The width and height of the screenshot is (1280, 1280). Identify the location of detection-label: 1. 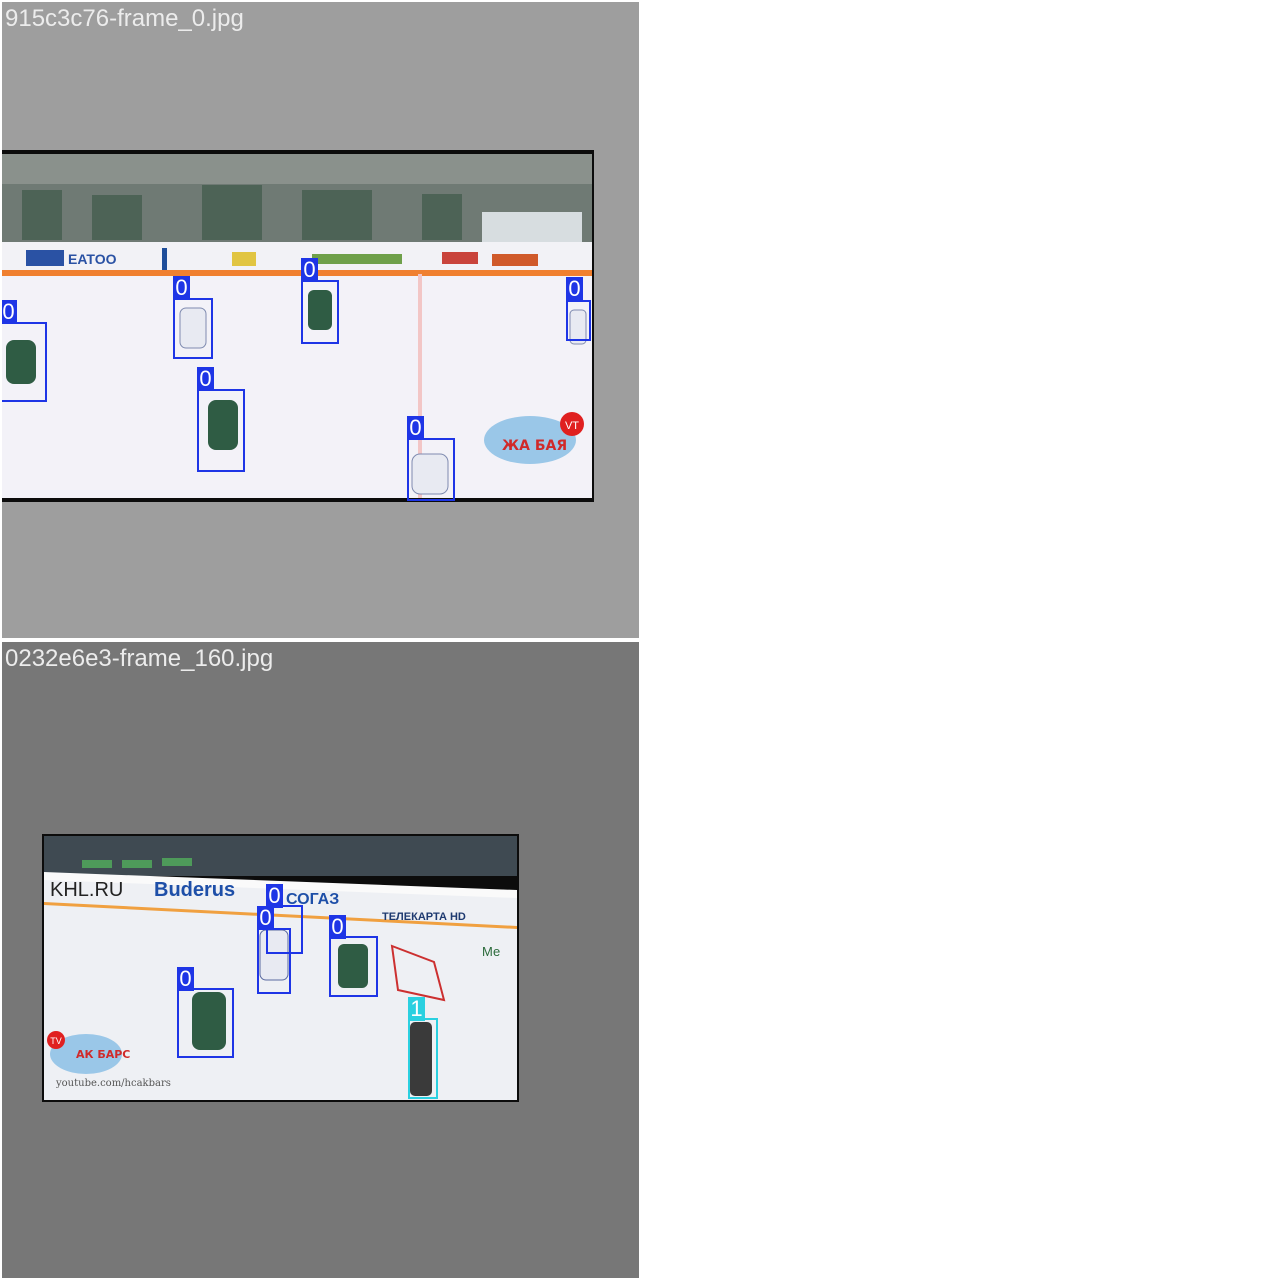
(416, 1009).